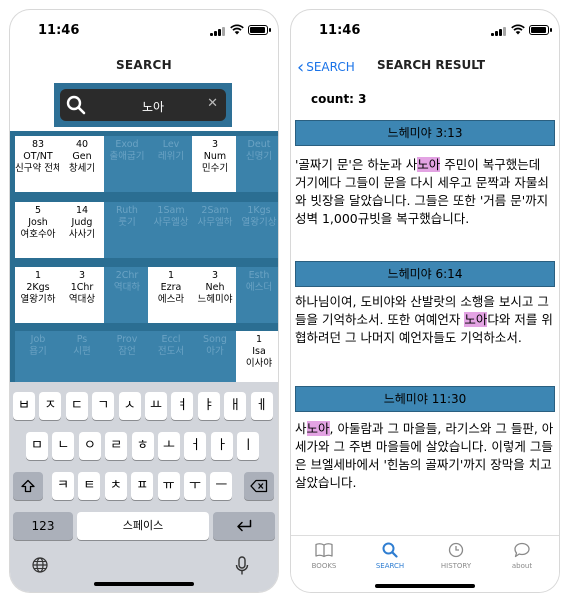  What do you see at coordinates (169, 446) in the screenshot?
I see `key: ㅗ` at bounding box center [169, 446].